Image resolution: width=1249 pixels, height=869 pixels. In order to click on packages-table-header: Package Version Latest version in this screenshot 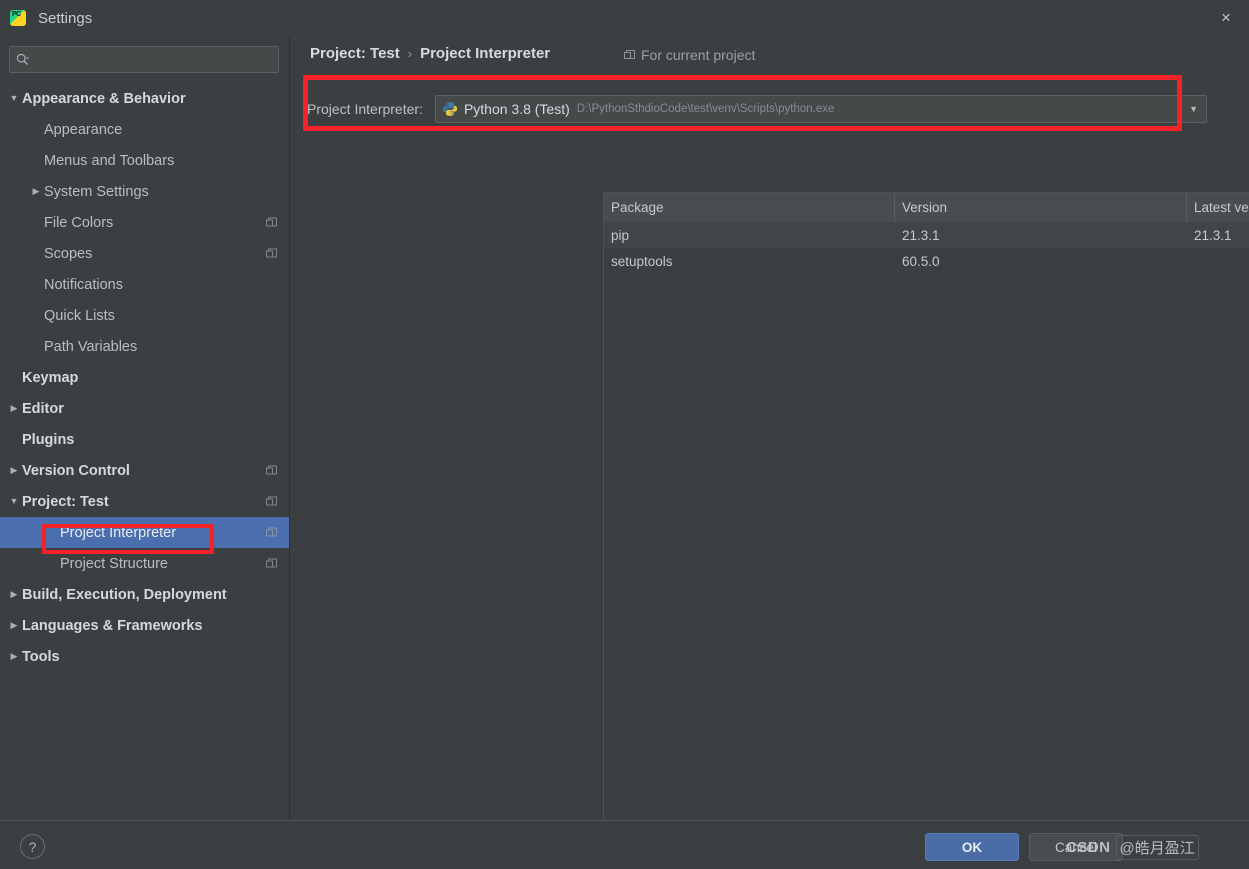, I will do `click(926, 207)`.